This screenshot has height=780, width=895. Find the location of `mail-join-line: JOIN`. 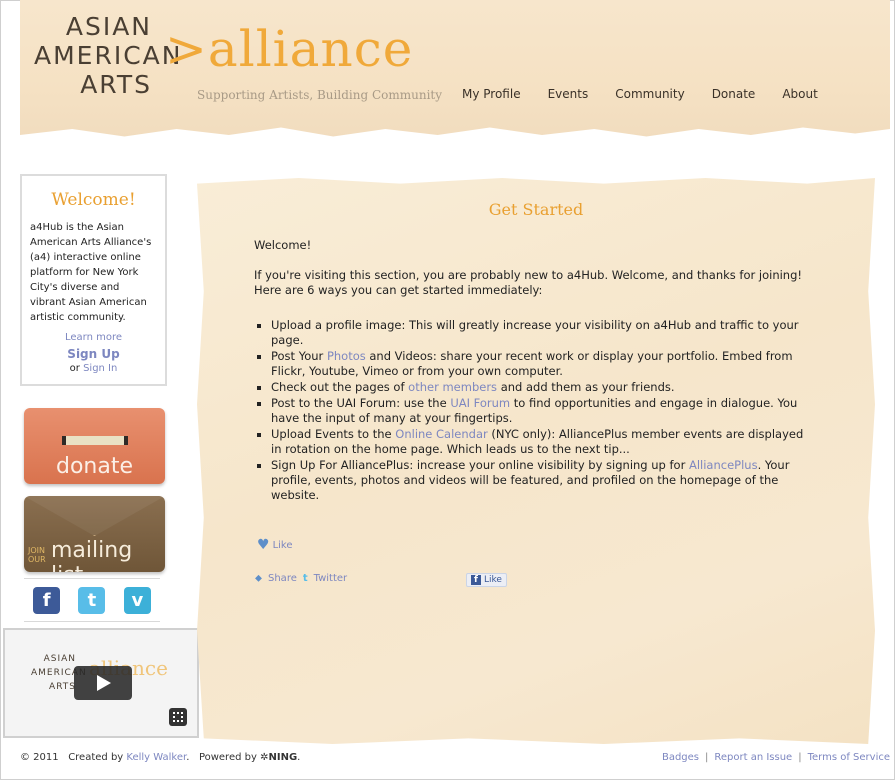

mail-join-line: JOIN is located at coordinates (36, 550).